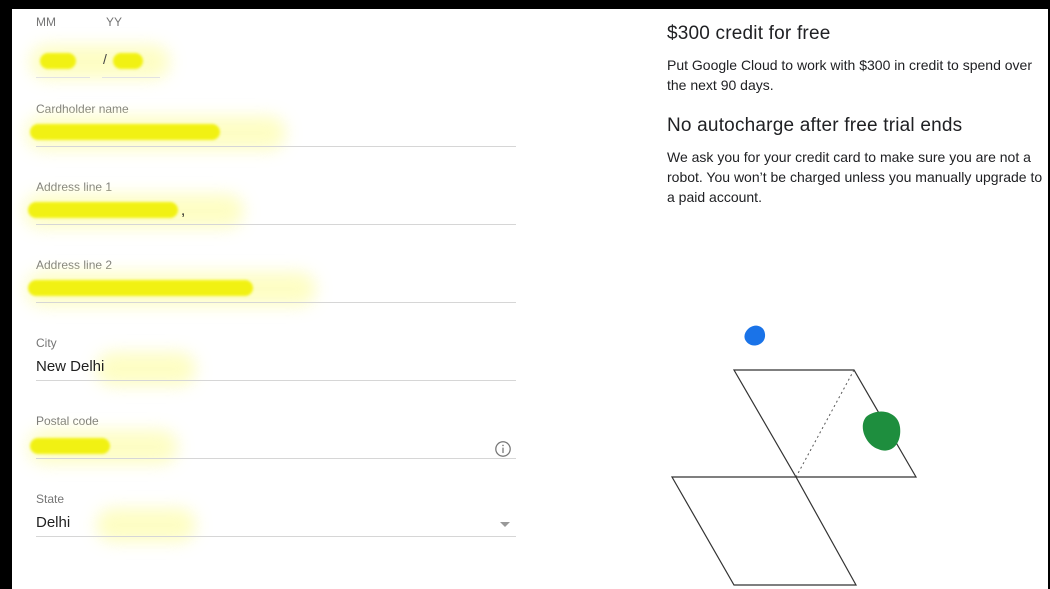  Describe the element at coordinates (46, 22) in the screenshot. I see `expiry-month-label: MM` at that location.